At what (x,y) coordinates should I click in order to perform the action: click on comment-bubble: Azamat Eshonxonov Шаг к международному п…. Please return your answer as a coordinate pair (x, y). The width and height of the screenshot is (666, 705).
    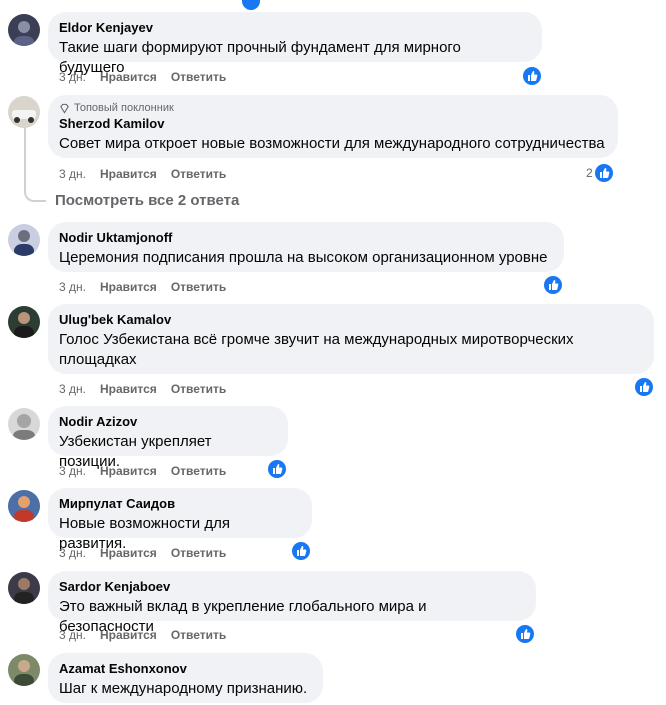
    Looking at the image, I should click on (185, 678).